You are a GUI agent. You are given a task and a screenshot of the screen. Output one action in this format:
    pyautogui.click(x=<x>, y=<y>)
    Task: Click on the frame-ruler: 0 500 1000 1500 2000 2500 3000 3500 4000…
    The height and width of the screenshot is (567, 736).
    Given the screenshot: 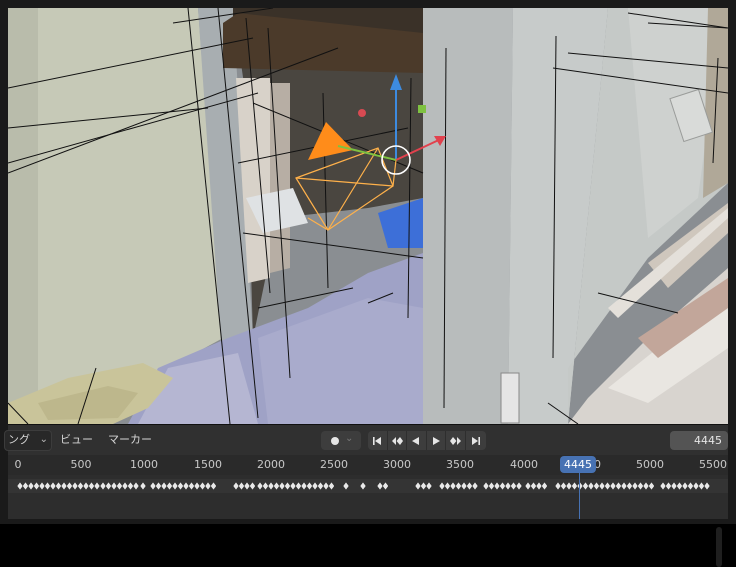 What is the action you would take?
    pyautogui.click(x=368, y=465)
    